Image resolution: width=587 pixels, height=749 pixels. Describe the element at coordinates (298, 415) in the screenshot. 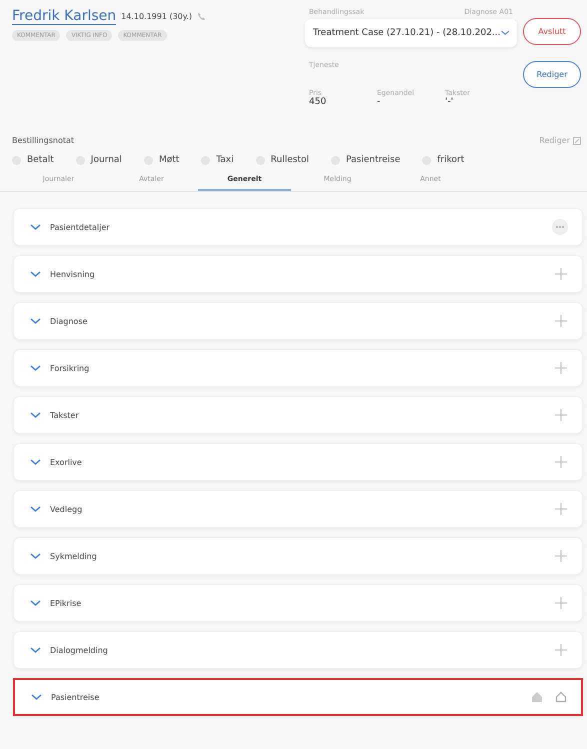

I see `section-panel: Takster` at that location.